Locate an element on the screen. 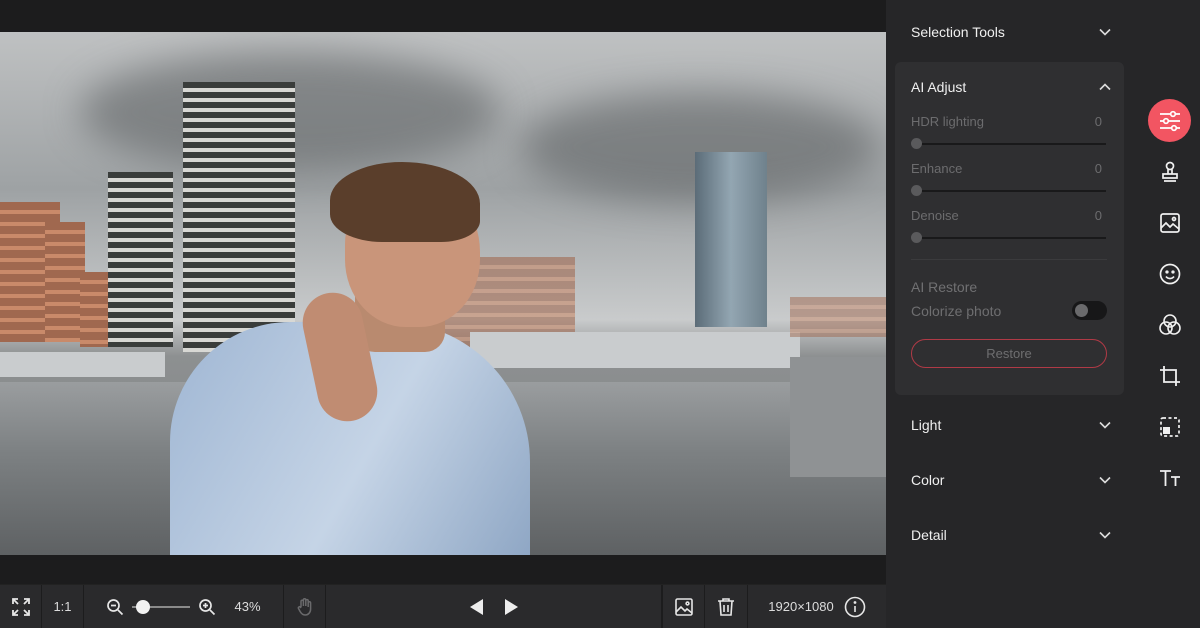 This screenshot has height=628, width=1200. image-dimensions: 1920×1080 is located at coordinates (801, 606).